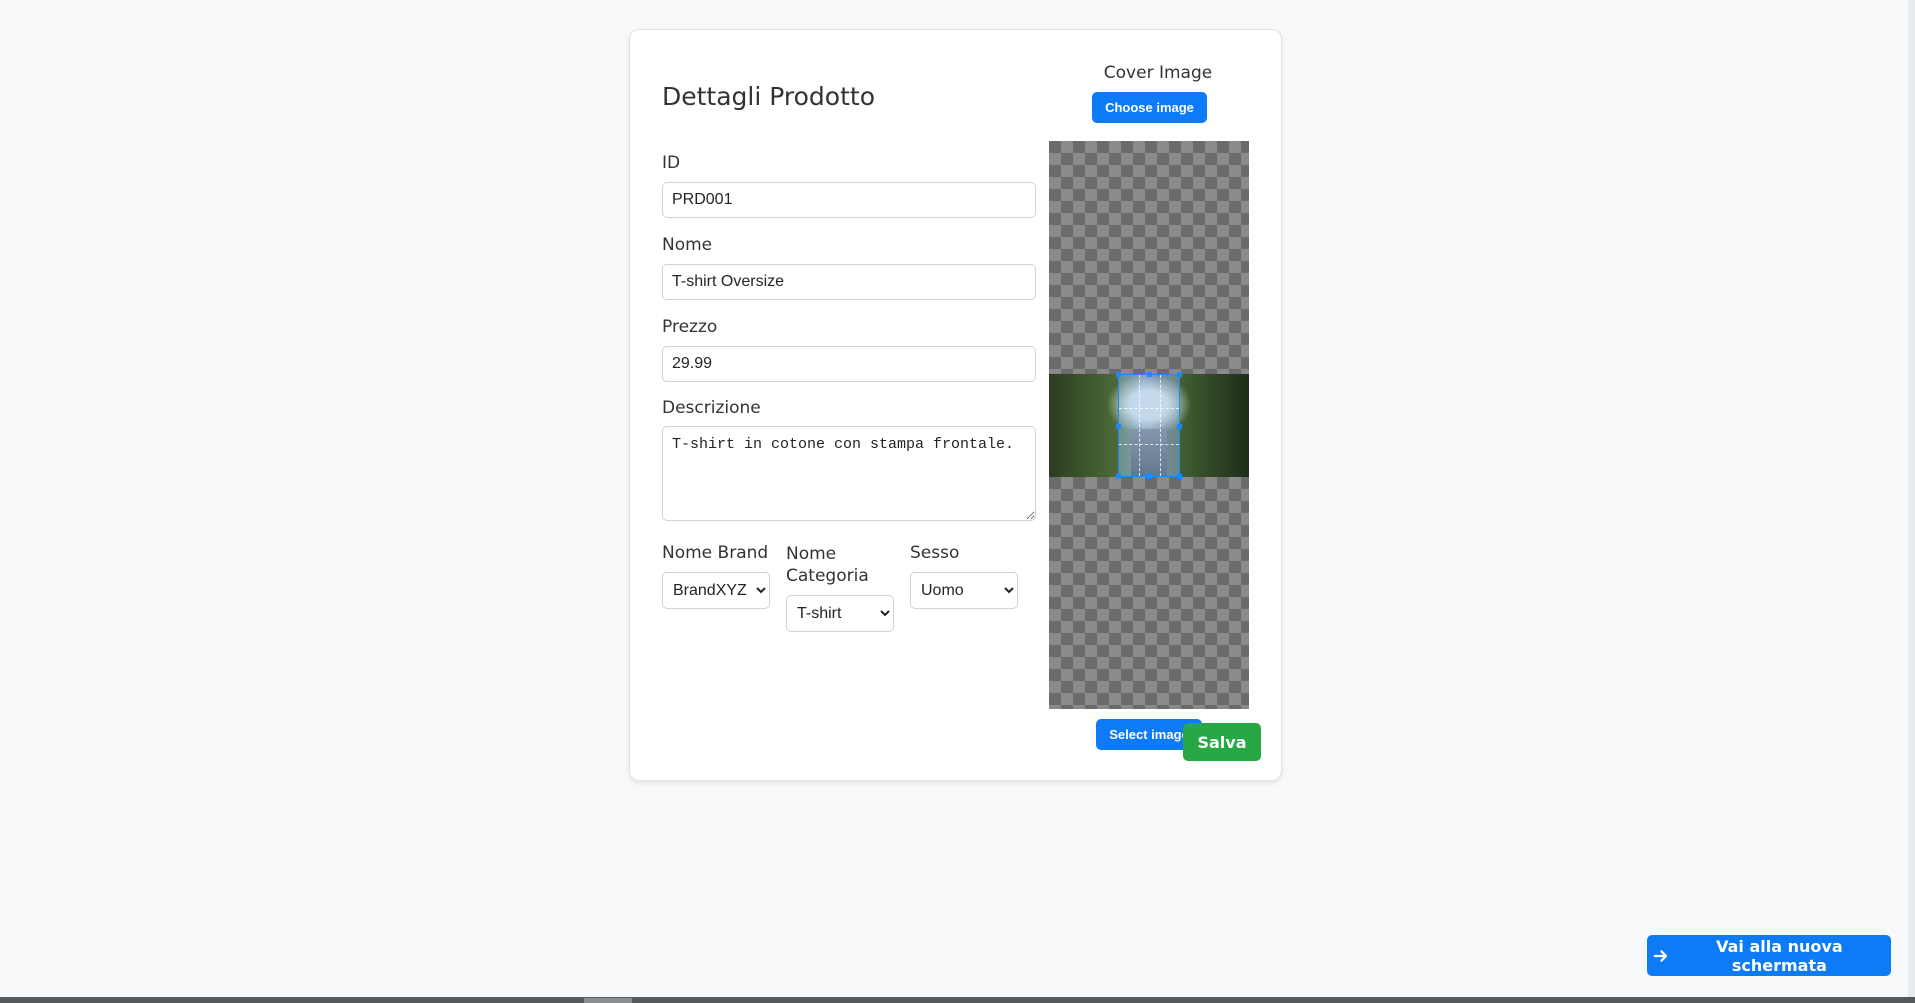 The height and width of the screenshot is (1003, 1915). I want to click on category-label: Nome Categoria, so click(827, 565).